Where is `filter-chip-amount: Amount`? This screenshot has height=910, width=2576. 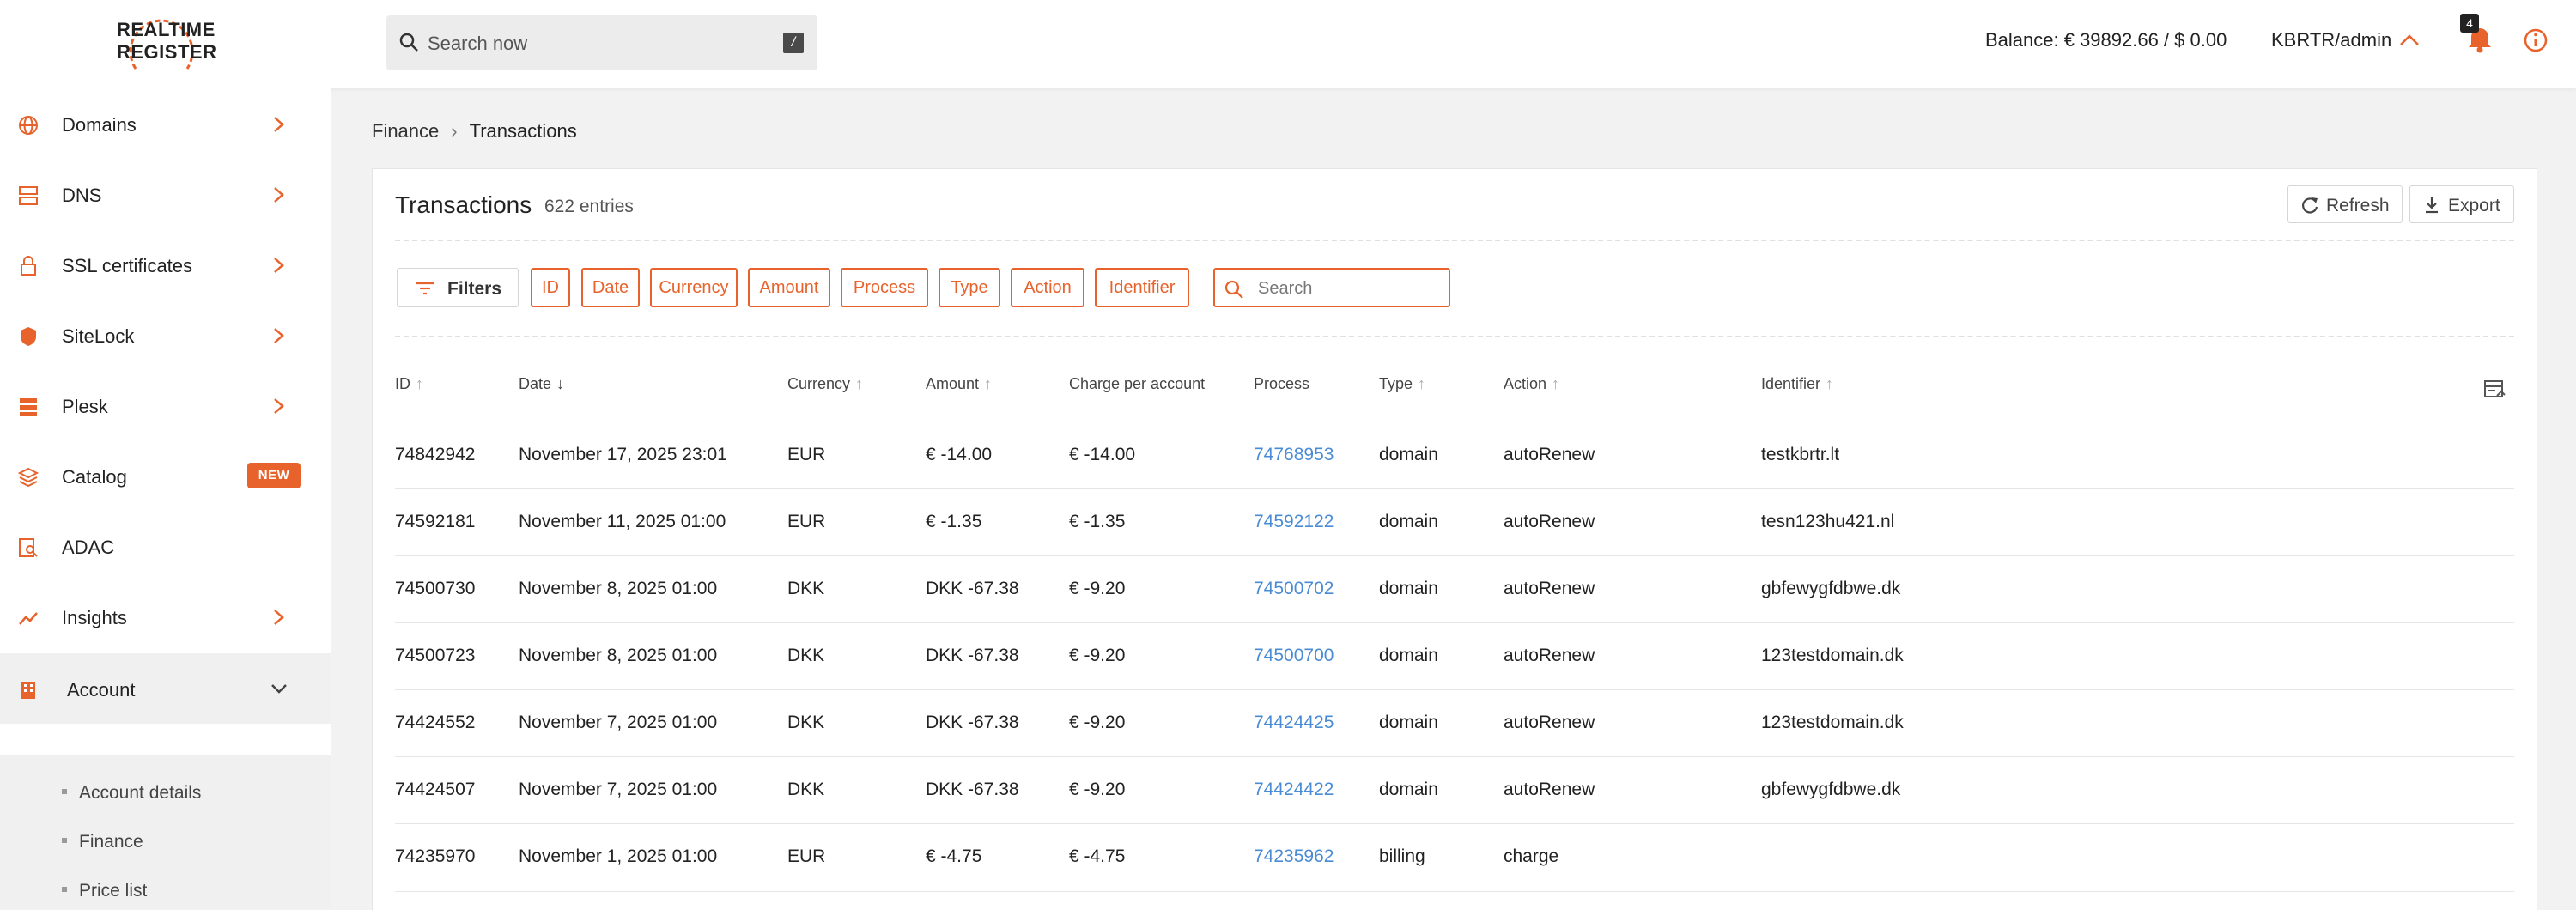
filter-chip-amount: Amount is located at coordinates (789, 287).